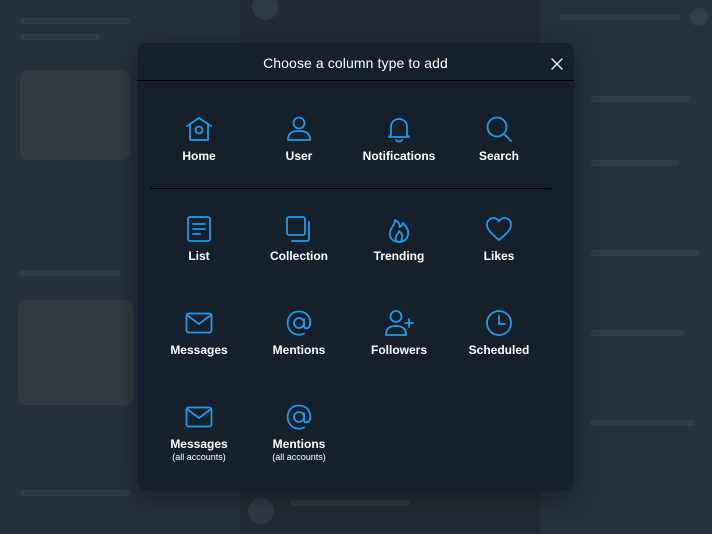 This screenshot has width=712, height=534. What do you see at coordinates (399, 323) in the screenshot?
I see `add-user-icon` at bounding box center [399, 323].